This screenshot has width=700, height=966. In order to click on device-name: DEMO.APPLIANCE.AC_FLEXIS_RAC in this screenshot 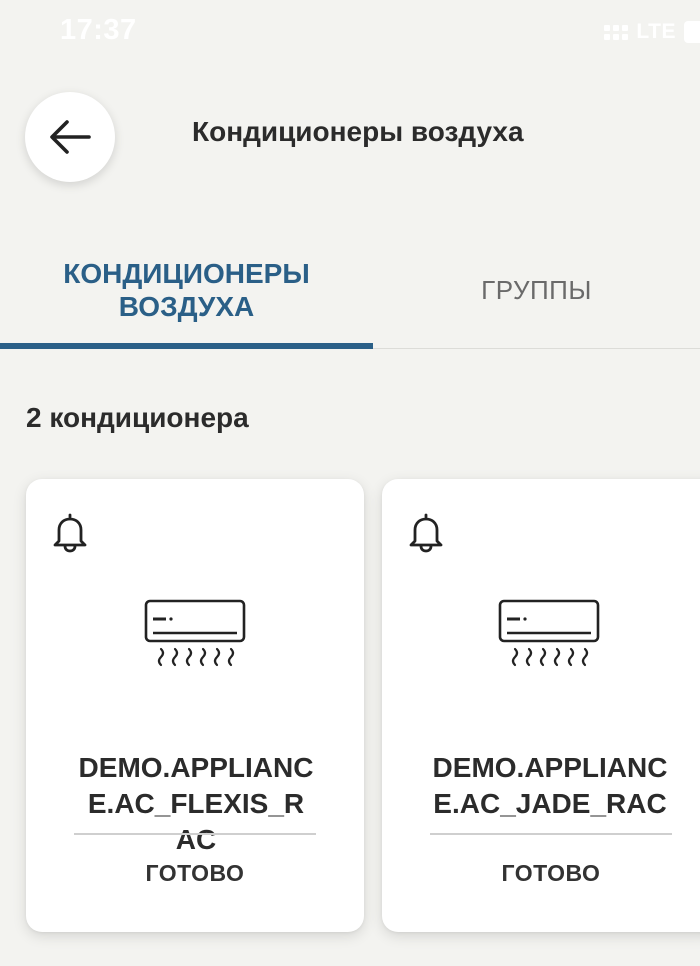, I will do `click(196, 803)`.